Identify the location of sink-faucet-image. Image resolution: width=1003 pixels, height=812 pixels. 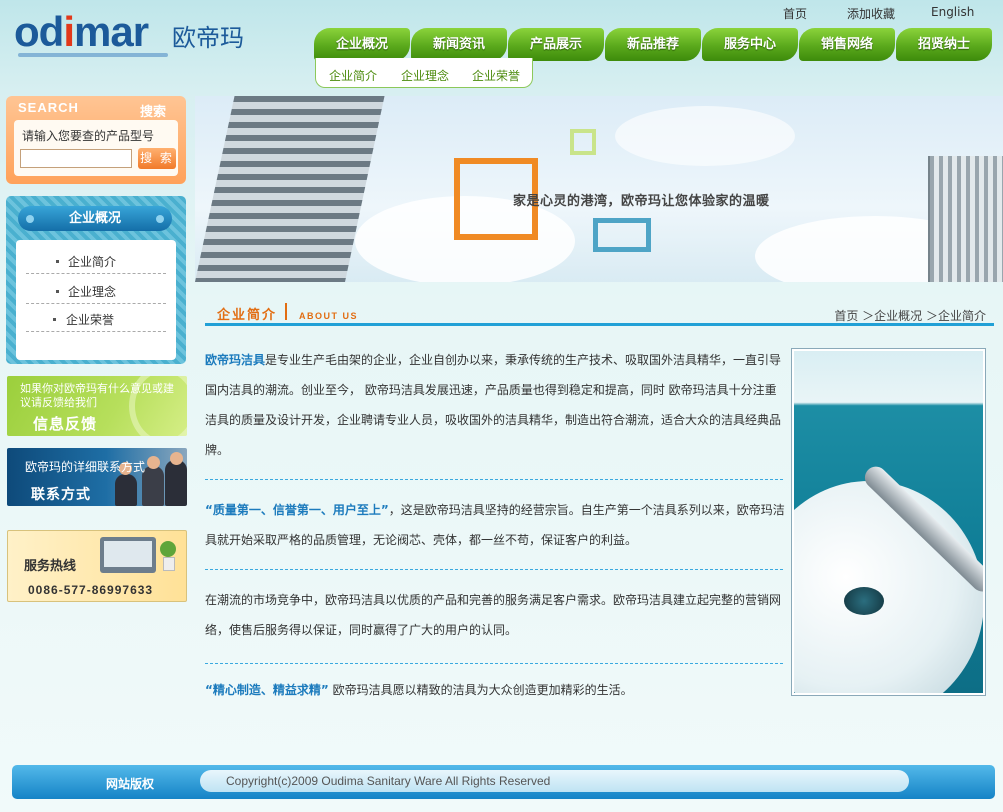
(888, 522).